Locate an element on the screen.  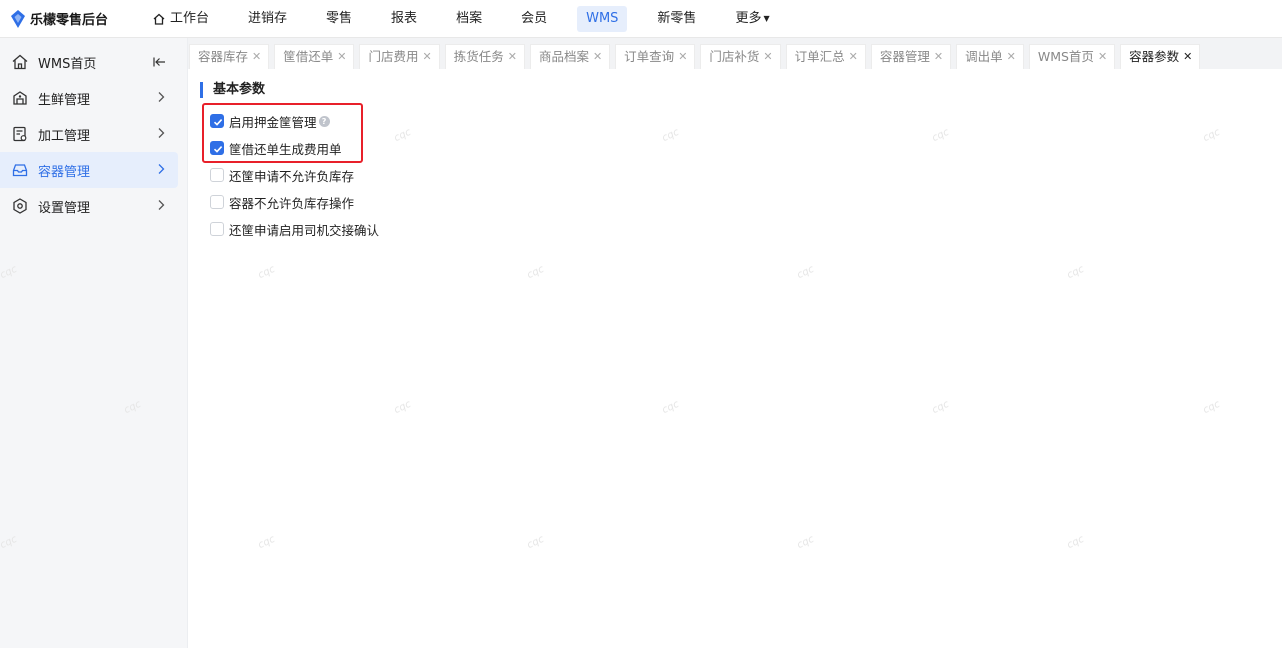
option-return-no-negative: 还筐申请不允许负库存 is located at coordinates (282, 175).